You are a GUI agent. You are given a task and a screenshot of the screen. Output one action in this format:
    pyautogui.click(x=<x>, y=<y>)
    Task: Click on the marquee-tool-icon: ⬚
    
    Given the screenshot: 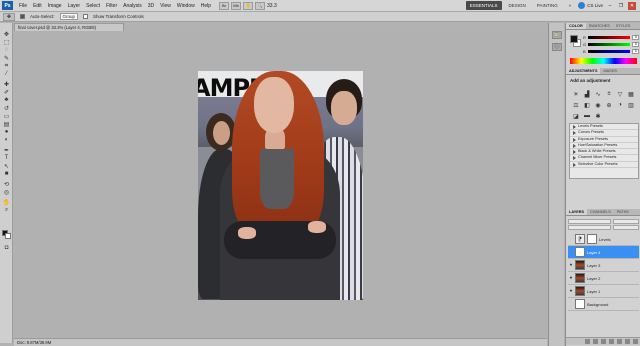 What is the action you would take?
    pyautogui.click(x=6, y=42)
    